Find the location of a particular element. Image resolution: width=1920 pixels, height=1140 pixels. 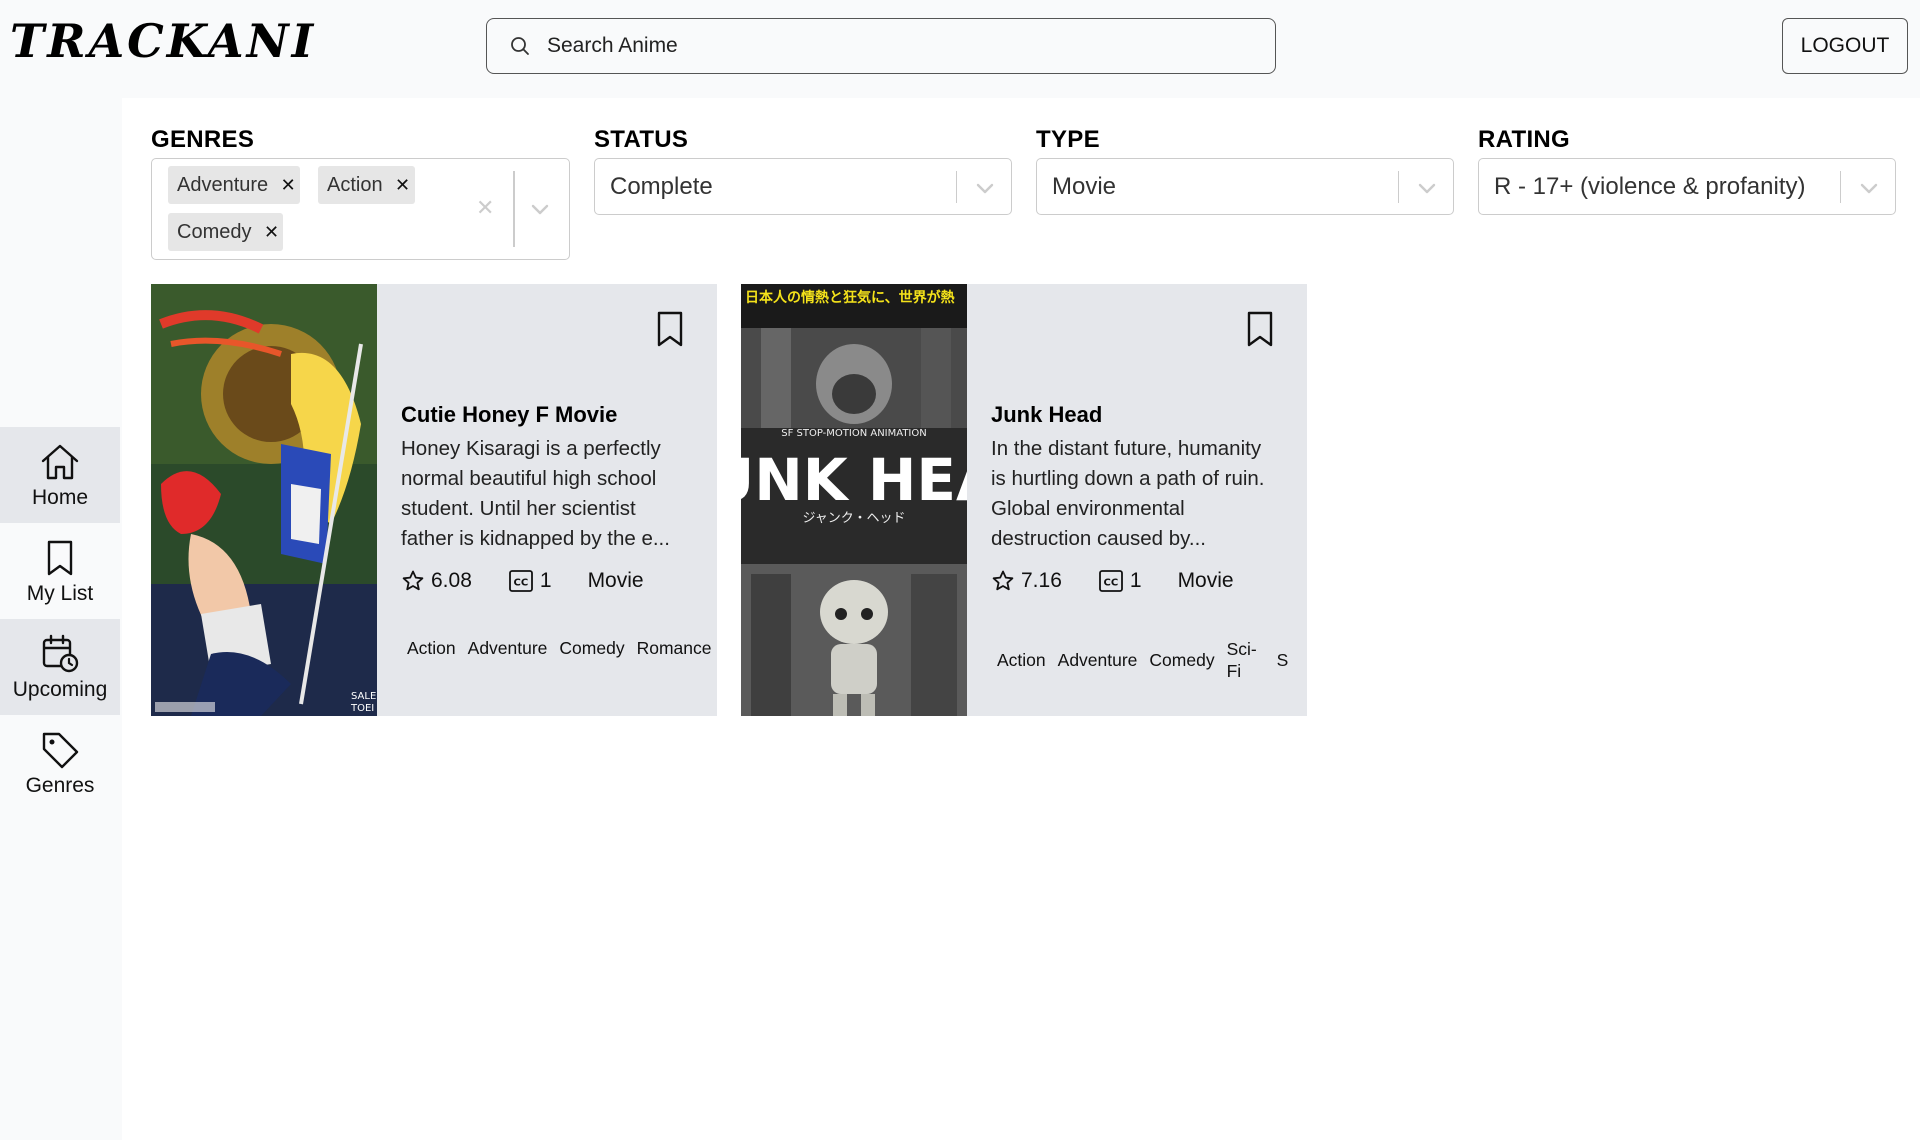

poster-subtitle: SF STOP-MOTION ANIMATION is located at coordinates (853, 433).